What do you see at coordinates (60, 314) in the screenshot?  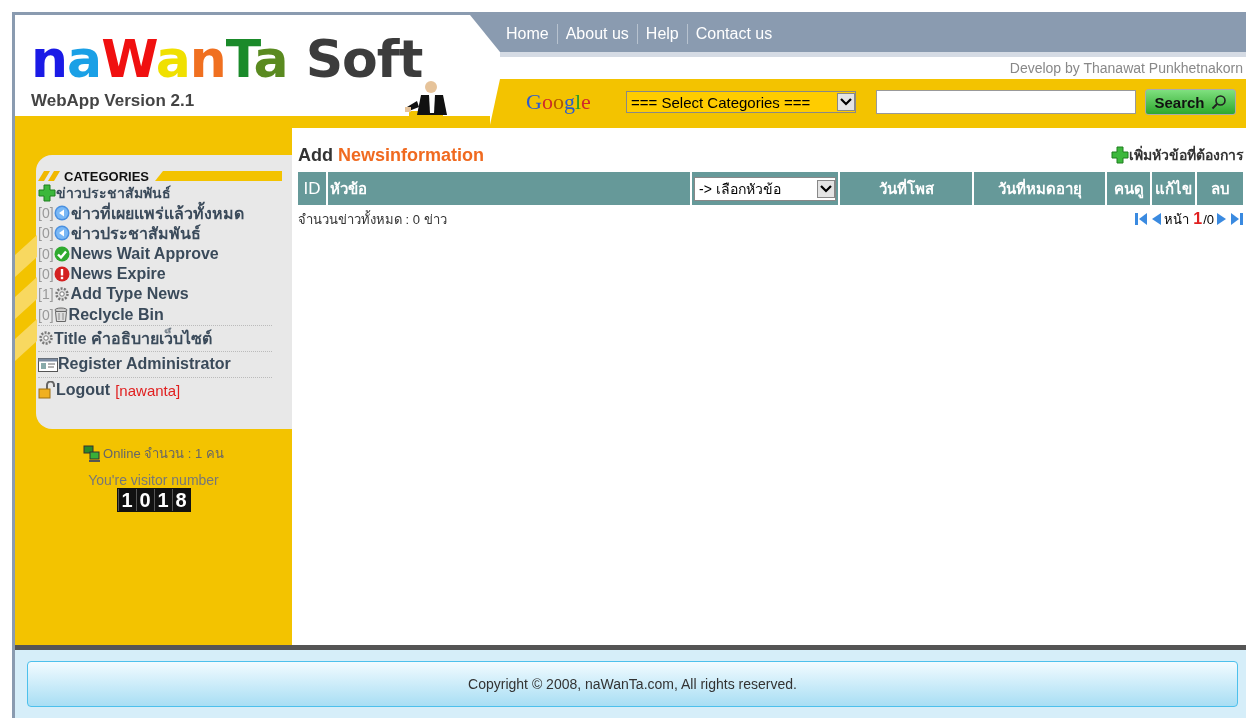 I see `bin-icon` at bounding box center [60, 314].